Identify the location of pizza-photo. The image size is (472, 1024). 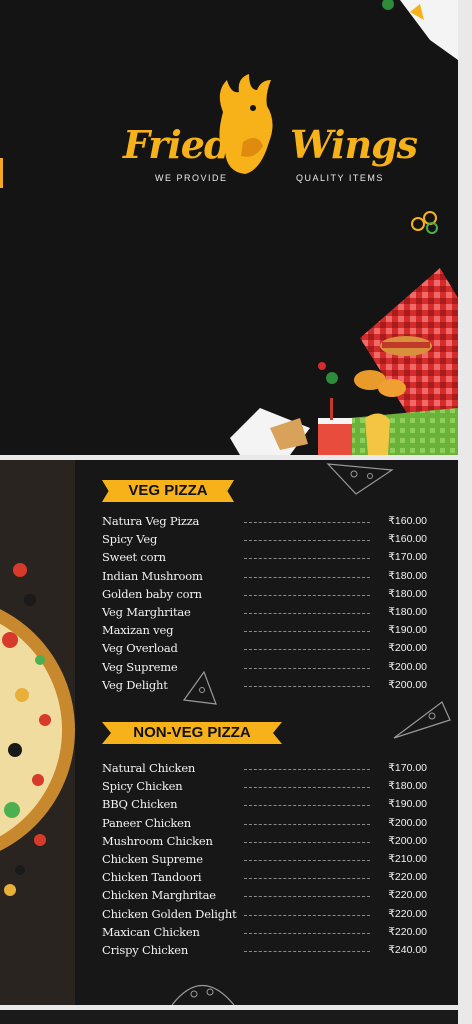
(37, 732).